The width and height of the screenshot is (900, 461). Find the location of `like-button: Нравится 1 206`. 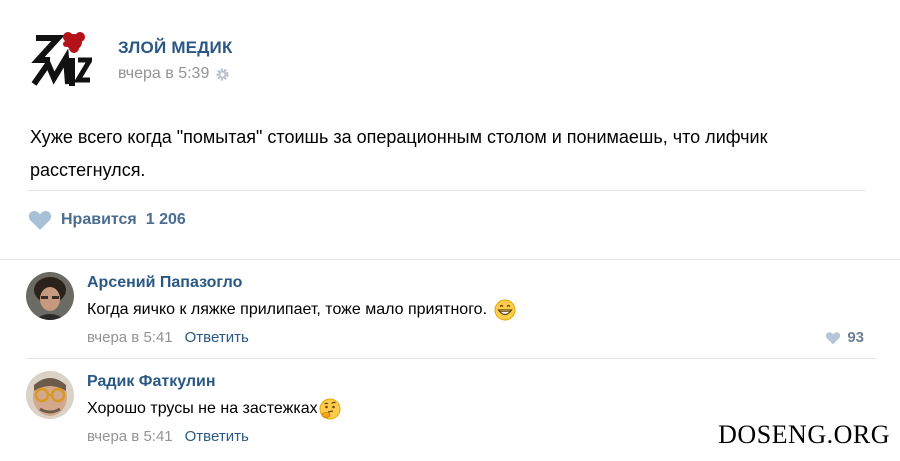

like-button: Нравится 1 206 is located at coordinates (107, 220).